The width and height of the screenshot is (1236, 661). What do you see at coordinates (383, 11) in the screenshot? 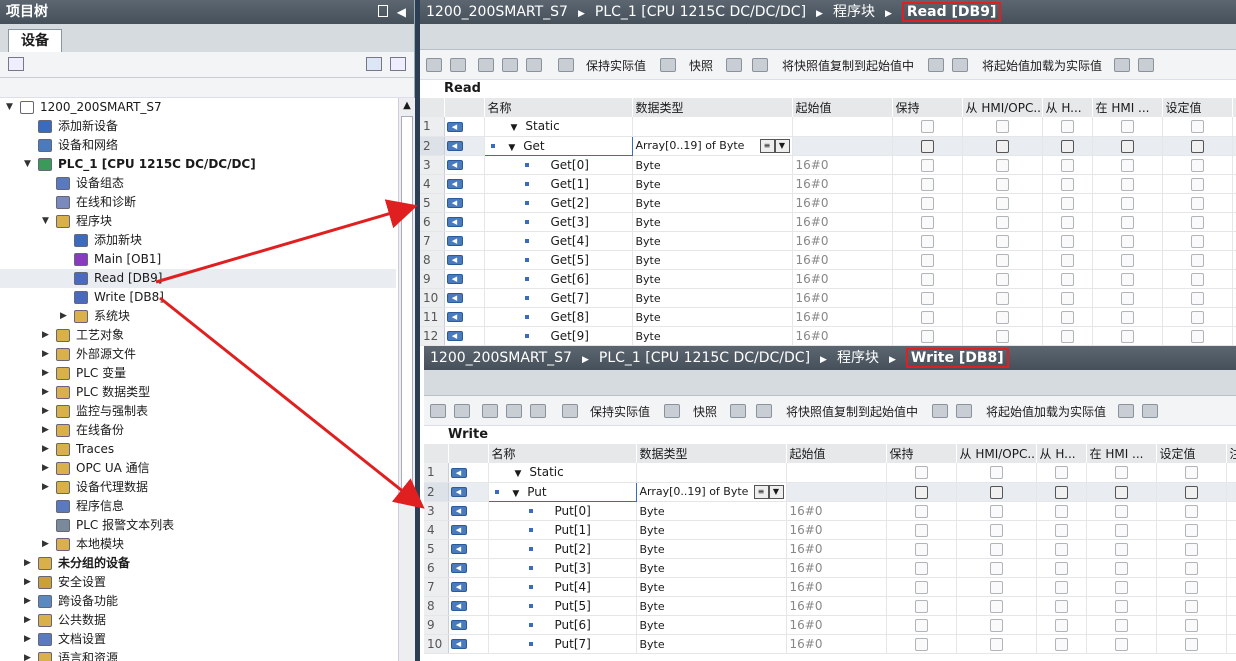
I see `split-view-icon` at bounding box center [383, 11].